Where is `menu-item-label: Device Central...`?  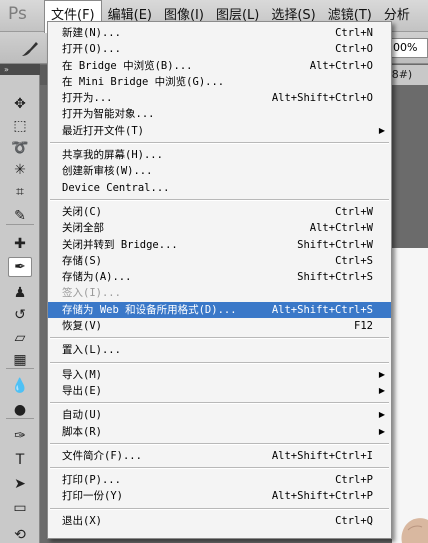
menu-item-label: Device Central... is located at coordinates (116, 187).